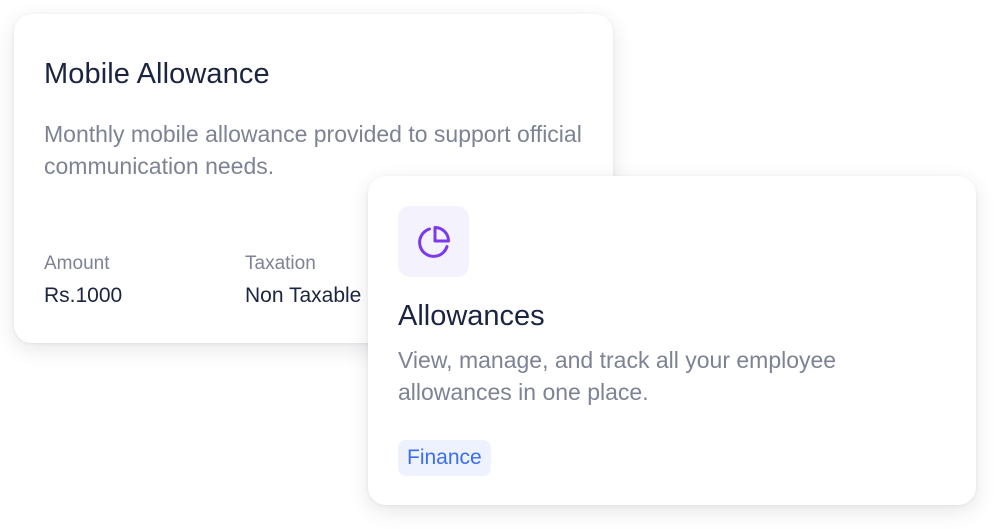 This screenshot has height=529, width=1000. What do you see at coordinates (157, 74) in the screenshot?
I see `allowance-title: Mobile Allowance` at bounding box center [157, 74].